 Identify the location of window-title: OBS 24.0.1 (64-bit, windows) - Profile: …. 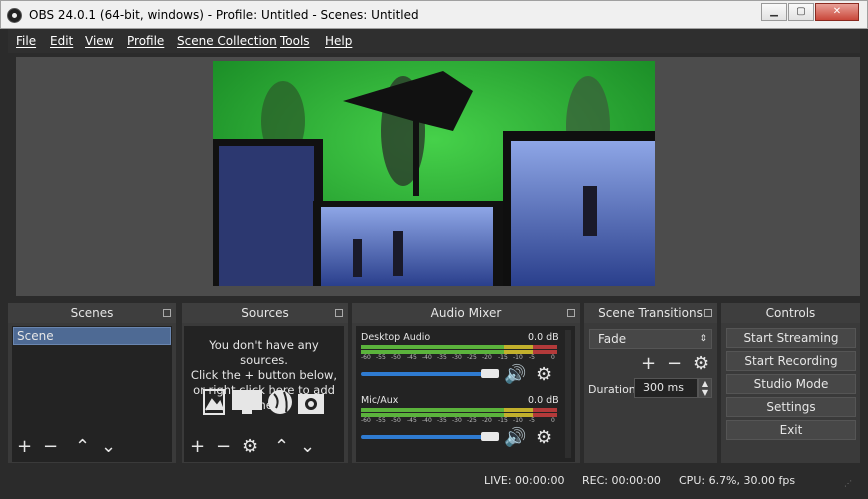
(224, 15).